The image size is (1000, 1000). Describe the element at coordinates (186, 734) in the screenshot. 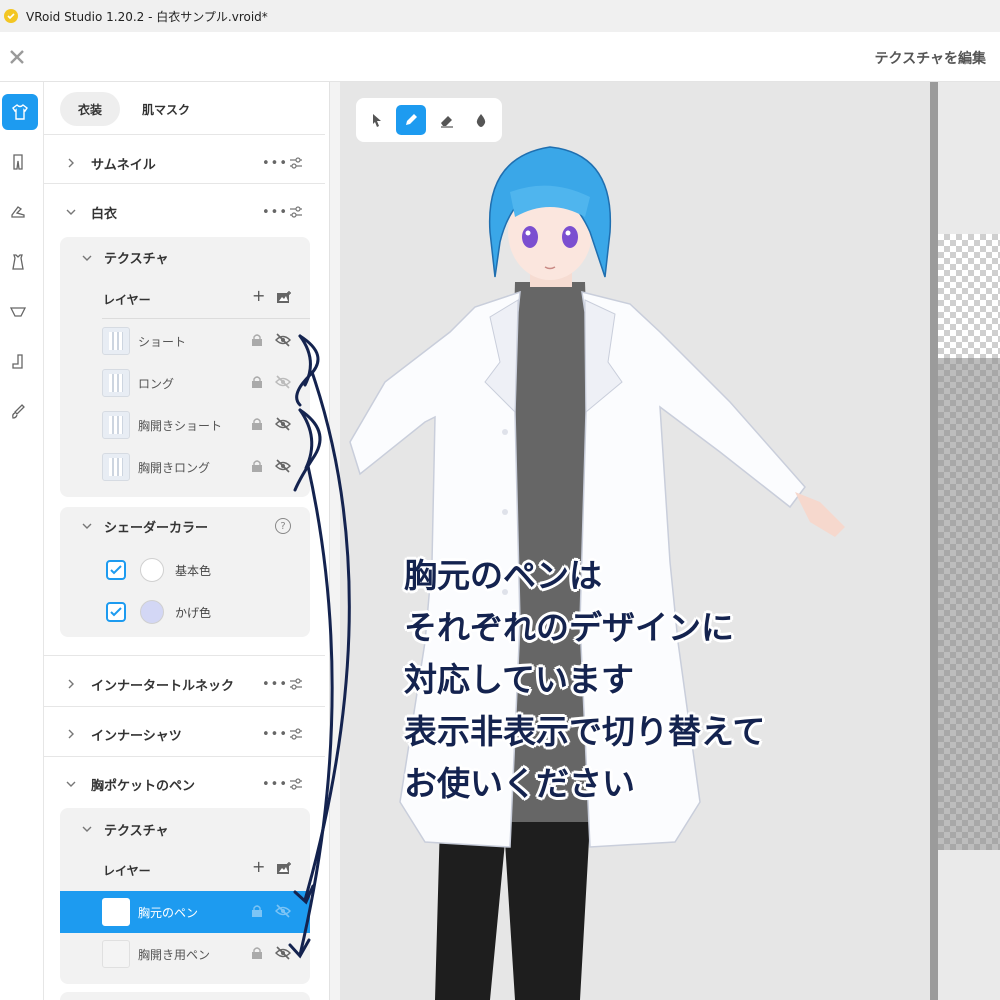

I see `section-inner-shirt: インナーシャツ •••` at that location.